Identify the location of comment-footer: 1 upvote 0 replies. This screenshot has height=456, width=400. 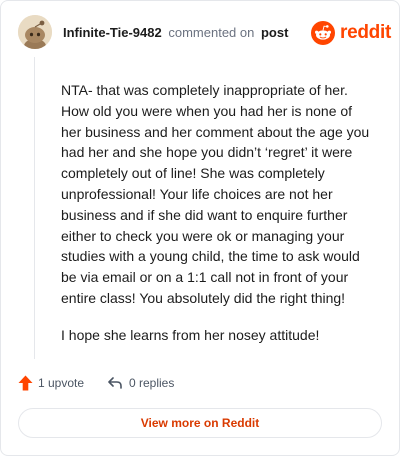
(198, 383).